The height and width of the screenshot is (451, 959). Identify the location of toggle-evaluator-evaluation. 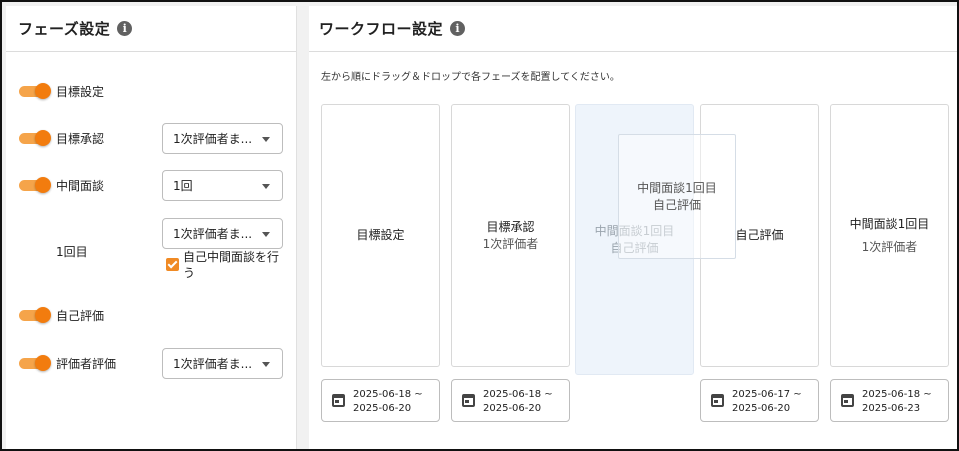
(35, 363).